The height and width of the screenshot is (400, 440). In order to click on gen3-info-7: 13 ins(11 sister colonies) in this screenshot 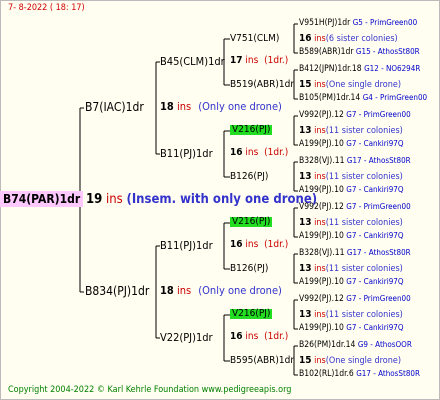, I will do `click(351, 315)`.